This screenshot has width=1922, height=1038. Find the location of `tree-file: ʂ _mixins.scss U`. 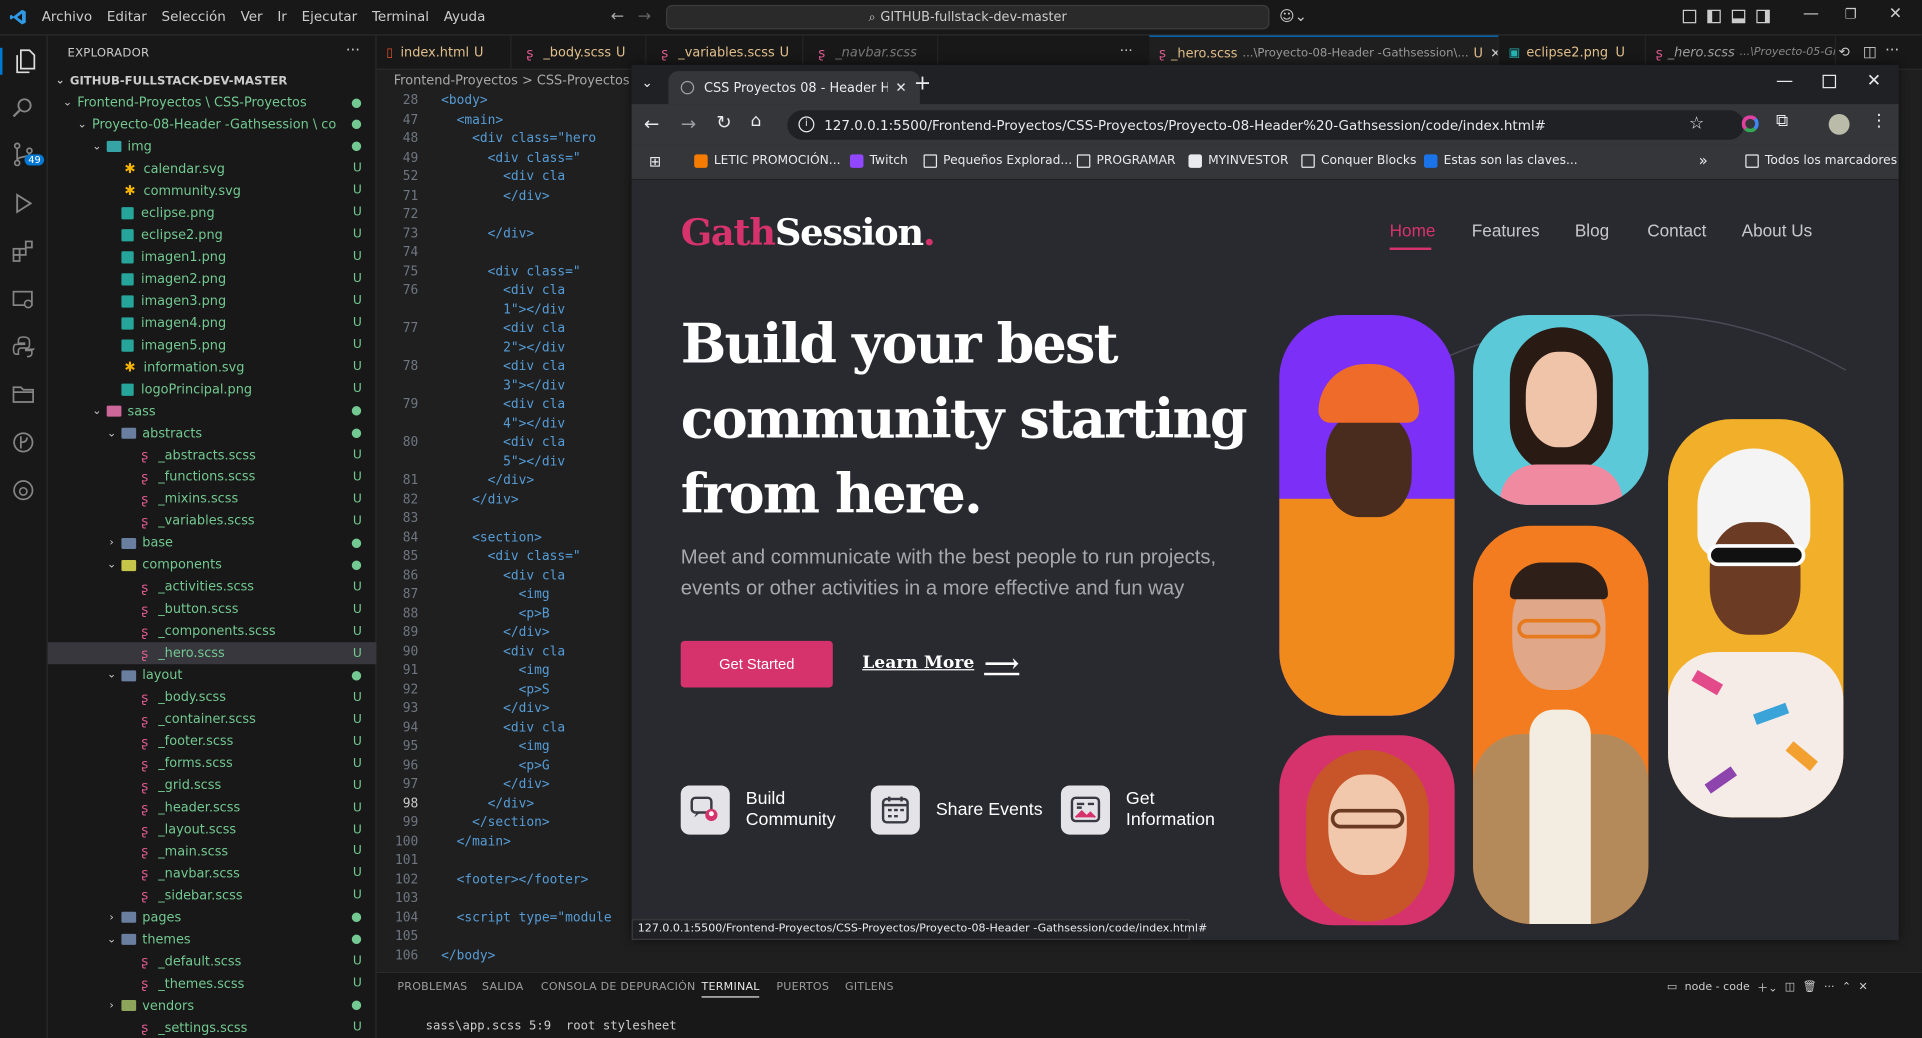

tree-file: ʂ _mixins.scss U is located at coordinates (212, 499).